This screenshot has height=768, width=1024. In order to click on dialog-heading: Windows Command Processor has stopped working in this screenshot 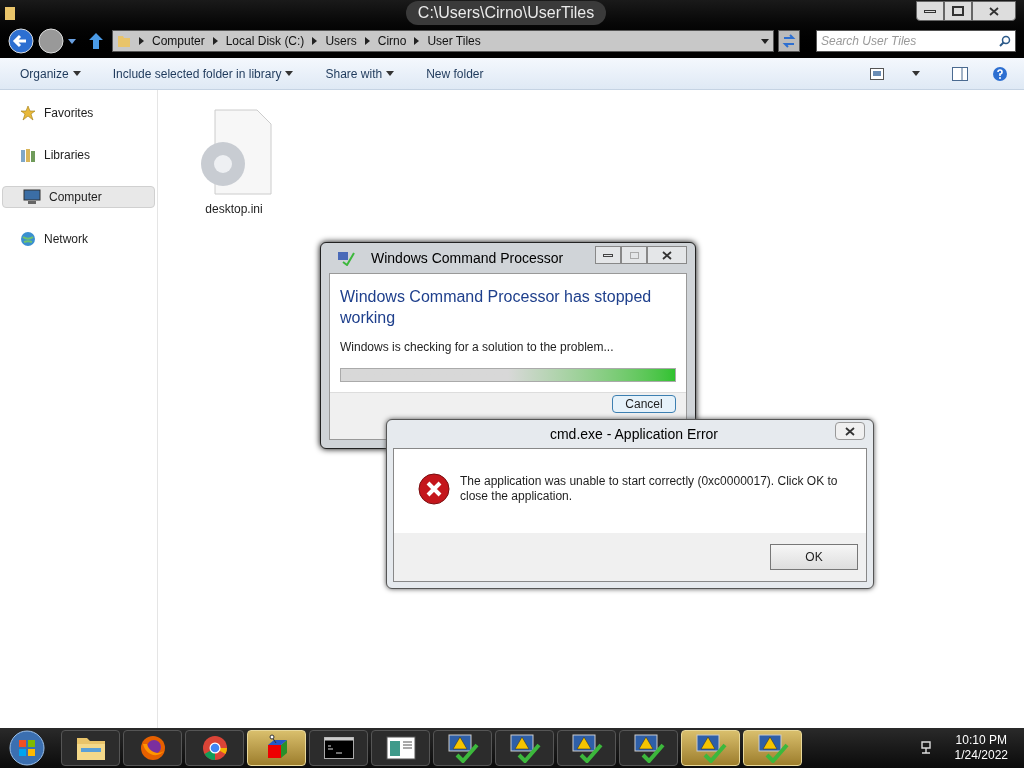, I will do `click(496, 307)`.